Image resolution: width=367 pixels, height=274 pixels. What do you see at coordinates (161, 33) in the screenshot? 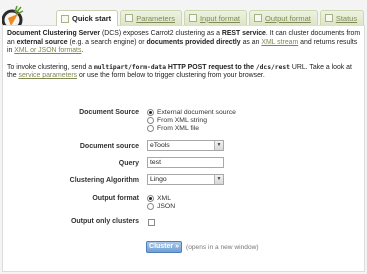
I see `intro-text-part: (DCS) exposes Carrot2 clustering as a` at bounding box center [161, 33].